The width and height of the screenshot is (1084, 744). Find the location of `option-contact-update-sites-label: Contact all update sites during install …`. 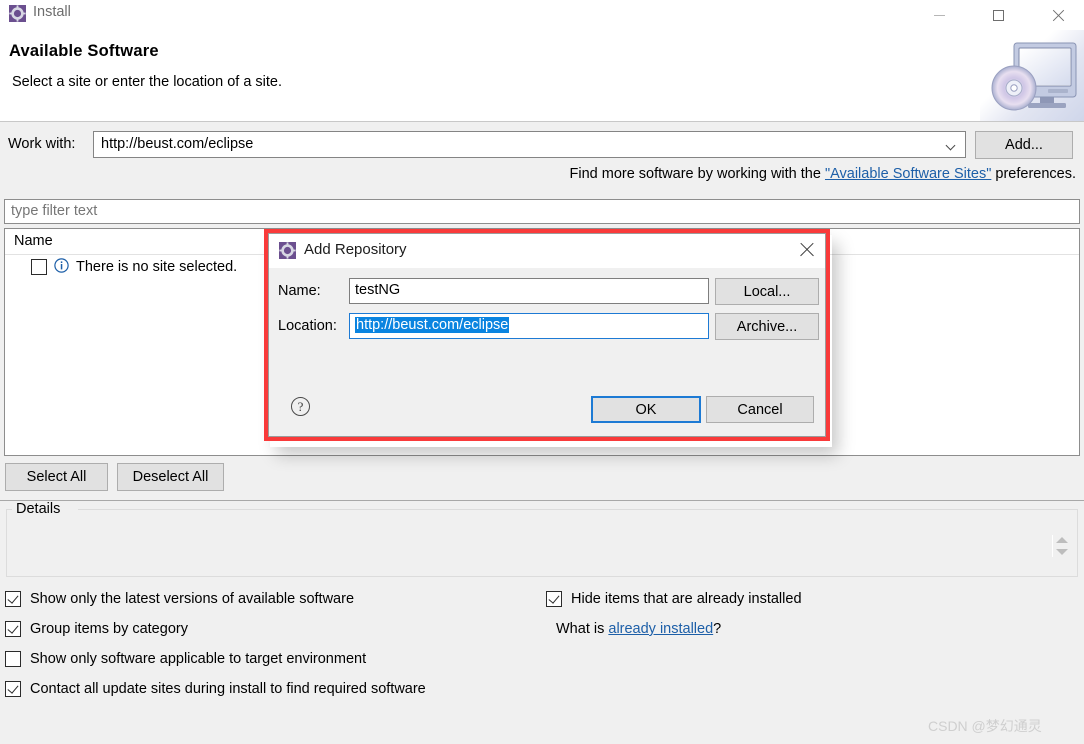

option-contact-update-sites-label: Contact all update sites during install … is located at coordinates (228, 689).